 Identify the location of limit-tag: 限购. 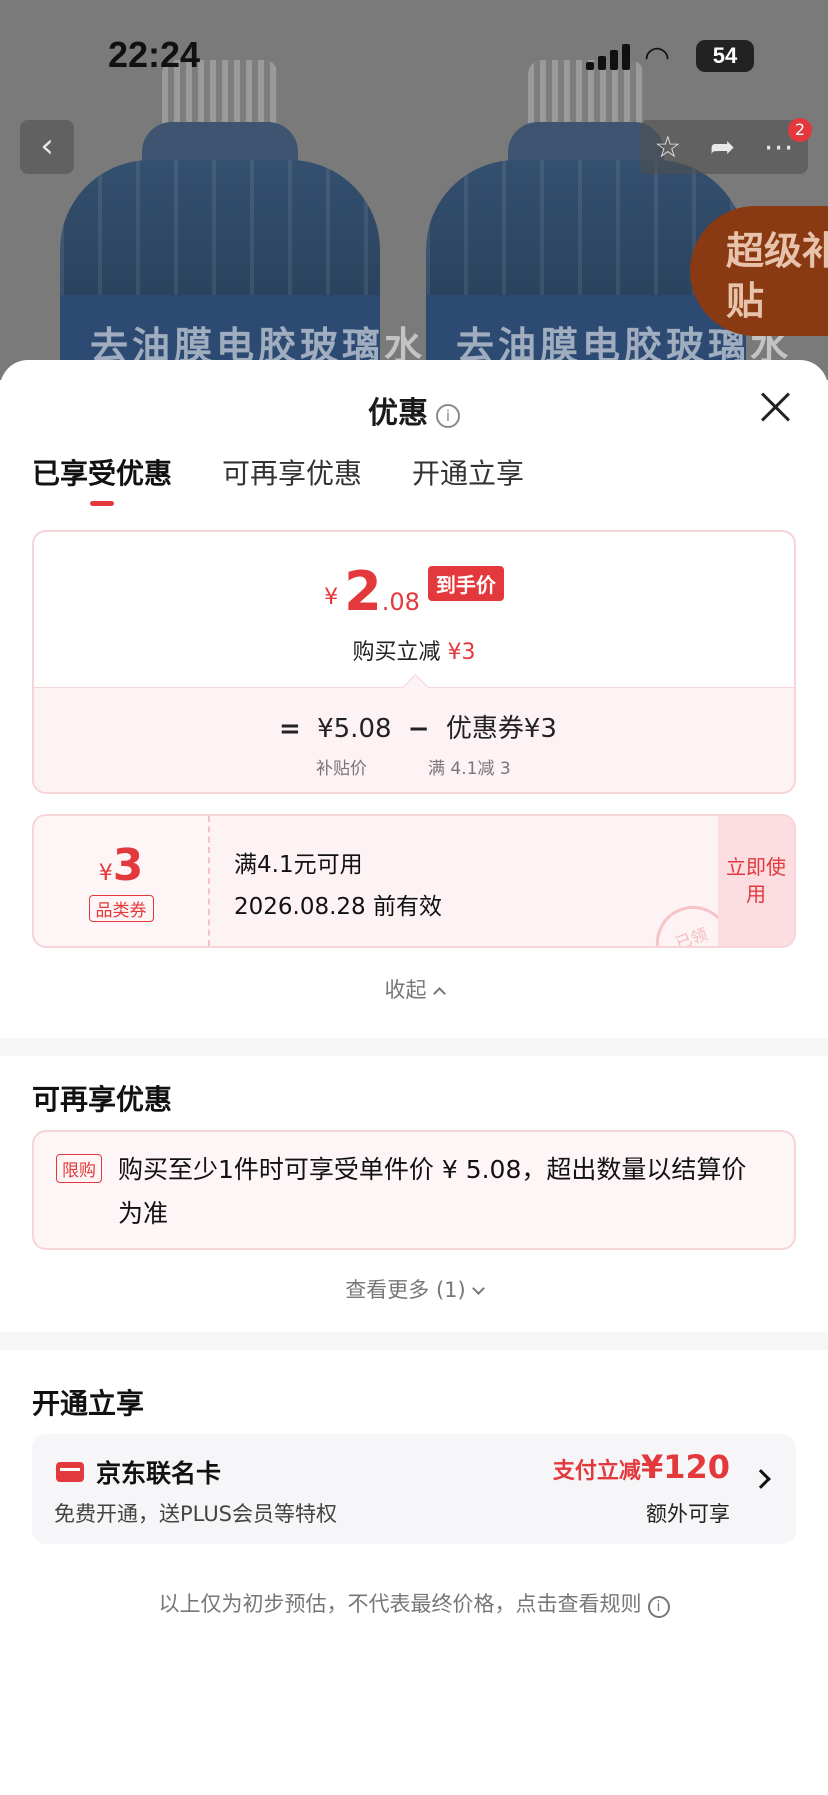
(79, 1168).